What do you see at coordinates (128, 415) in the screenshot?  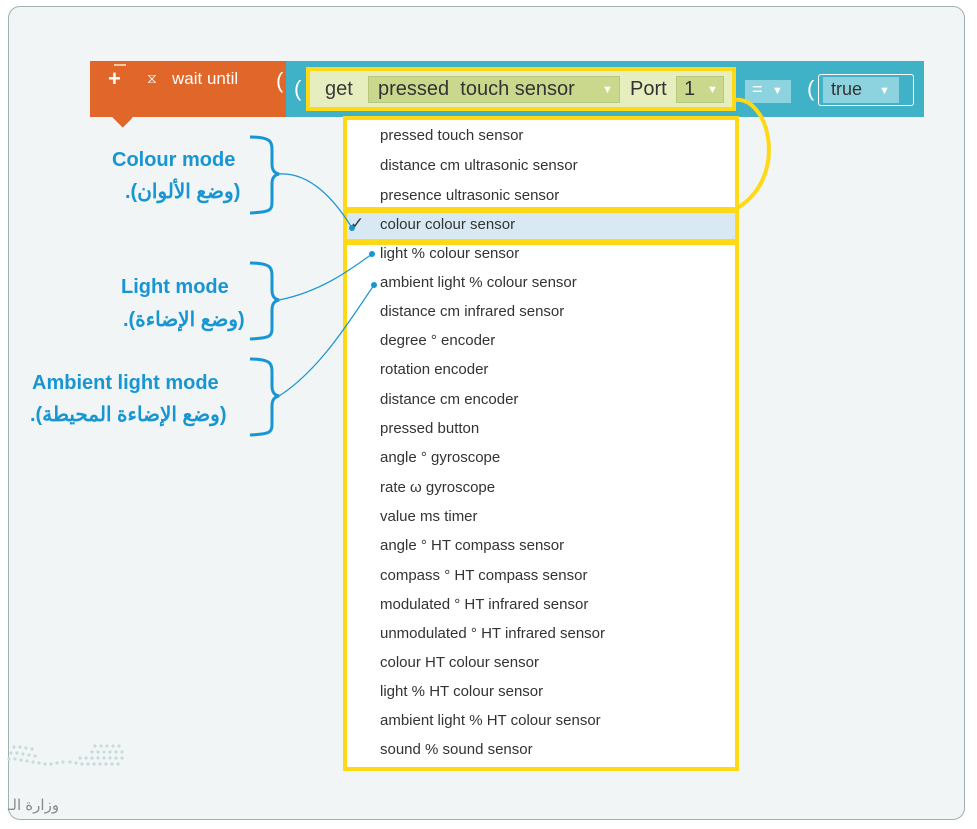 I see `ambient-mode-arabic: (وضع الإضاءة المحيطة).` at bounding box center [128, 415].